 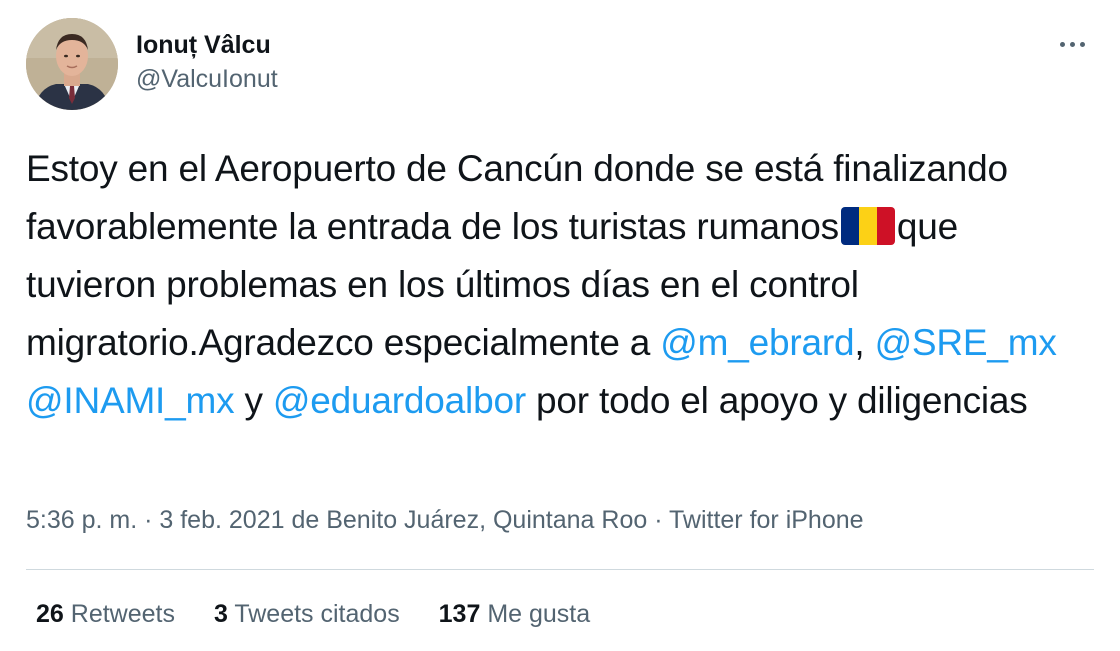 I want to click on romania-flag-icon, so click(x=867, y=226).